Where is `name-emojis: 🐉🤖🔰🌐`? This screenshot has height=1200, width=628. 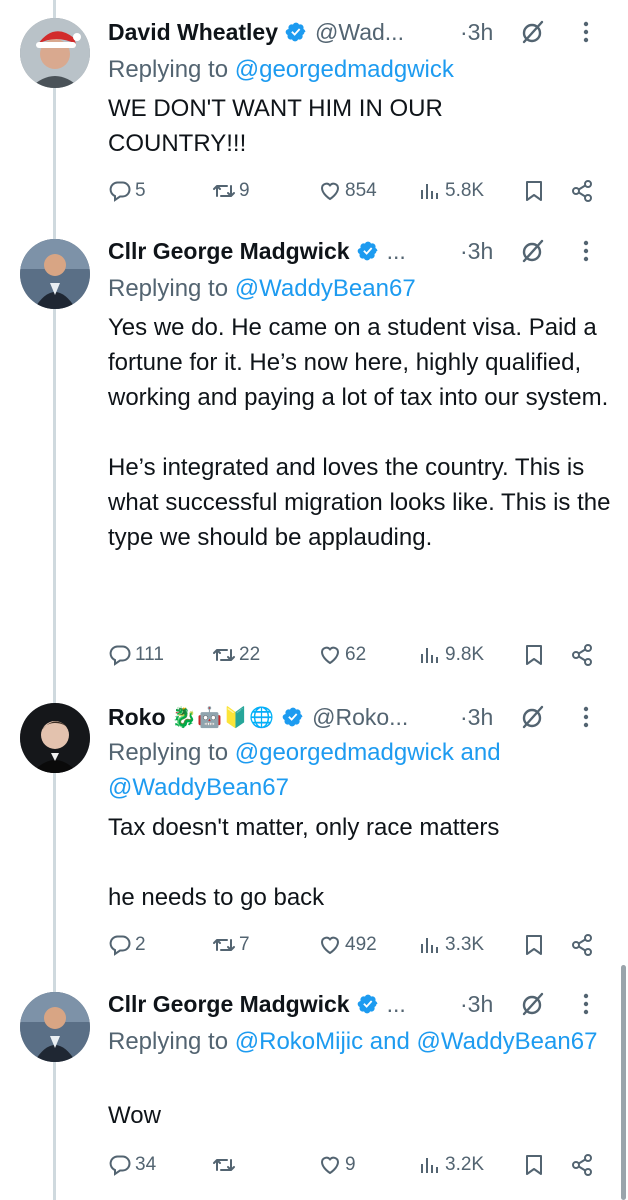
name-emojis: 🐉🤖🔰🌐 is located at coordinates (223, 717).